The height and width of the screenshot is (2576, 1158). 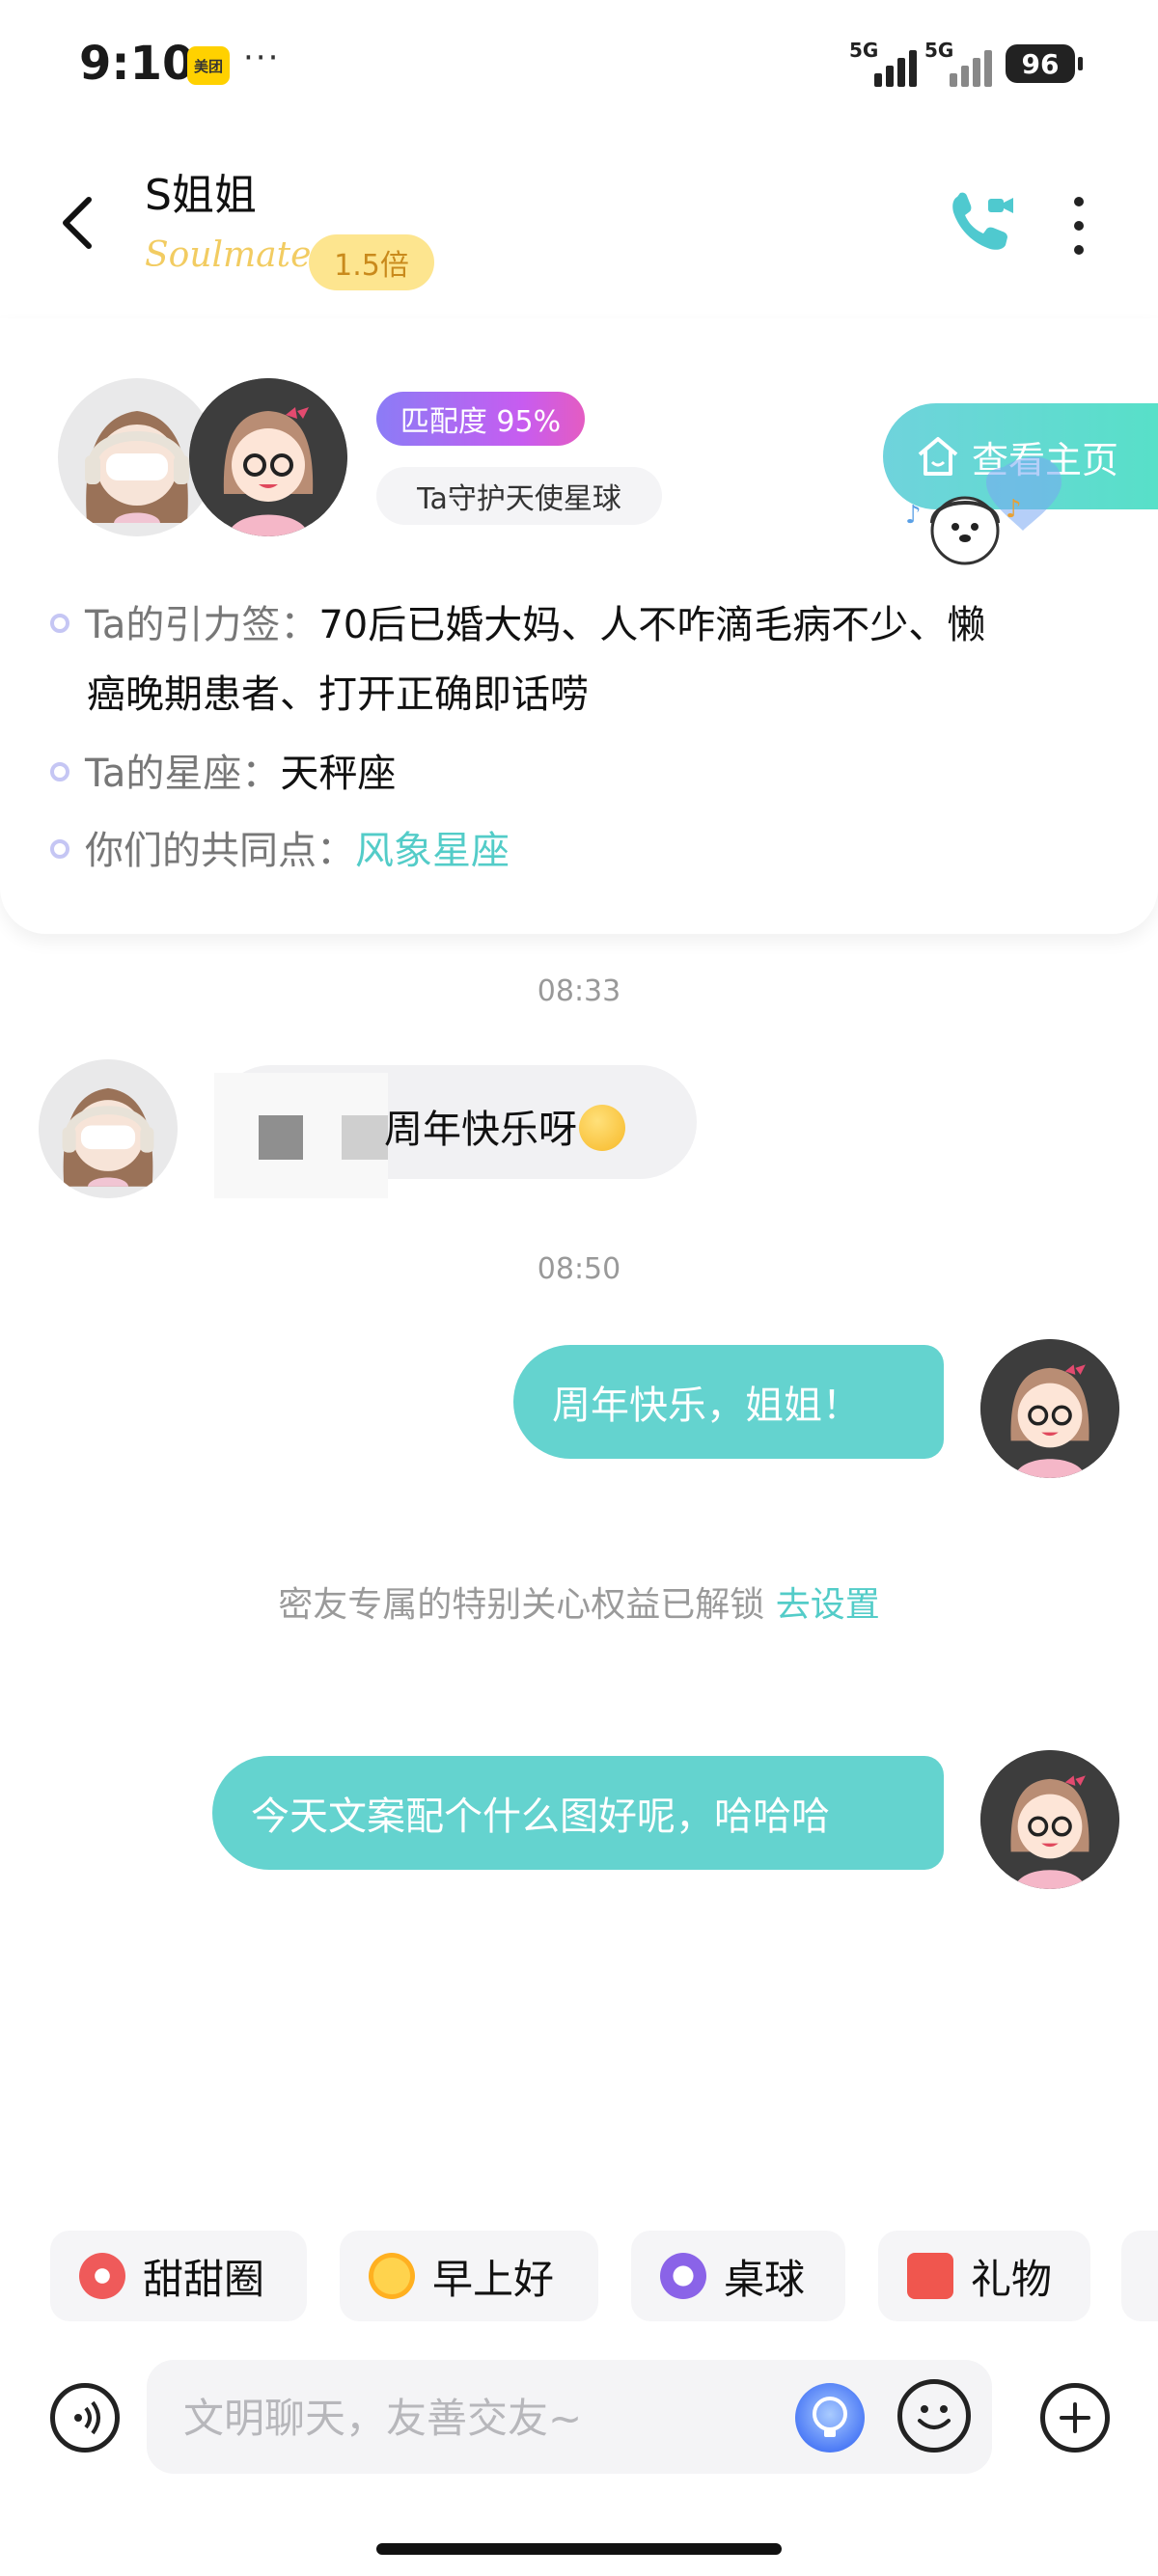 What do you see at coordinates (652, 625) in the screenshot?
I see `gravity-tags-value: 70后已婚大妈、人不咋滴毛病不少、懒` at bounding box center [652, 625].